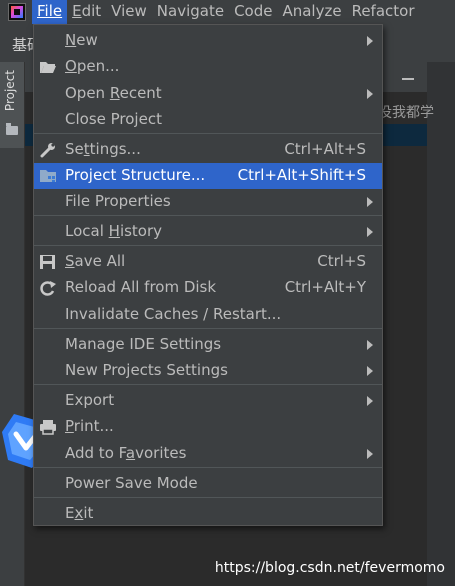  I want to click on menu-code: Code, so click(253, 12).